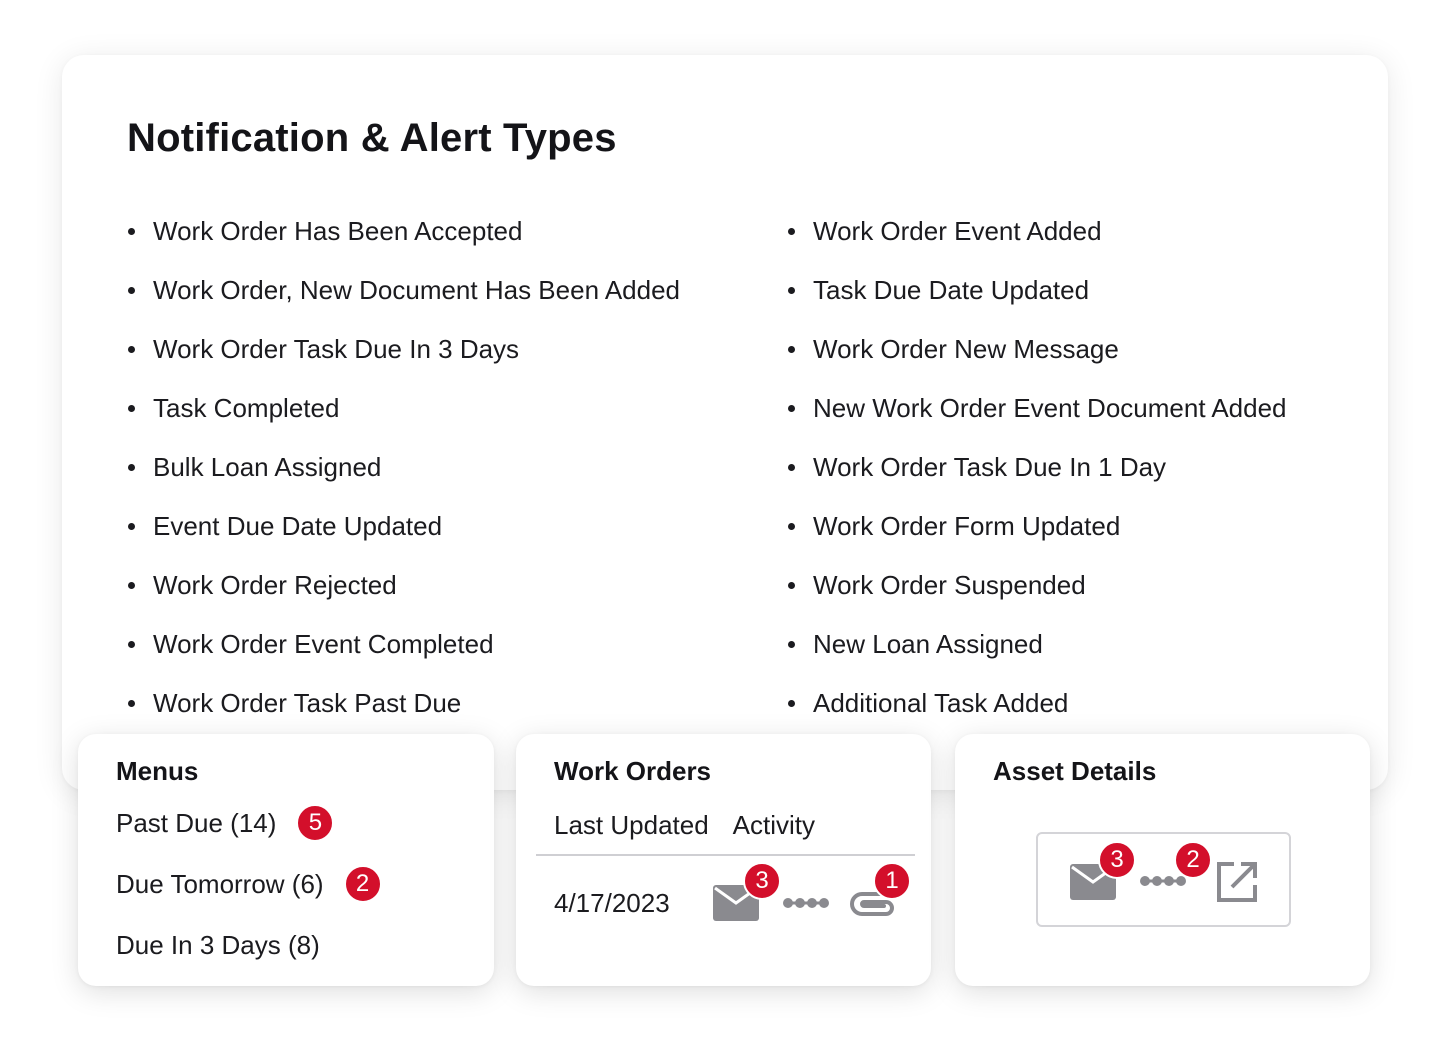 This screenshot has width=1450, height=1059. I want to click on list-item: Work Order Task Due In 3 Days, so click(404, 358).